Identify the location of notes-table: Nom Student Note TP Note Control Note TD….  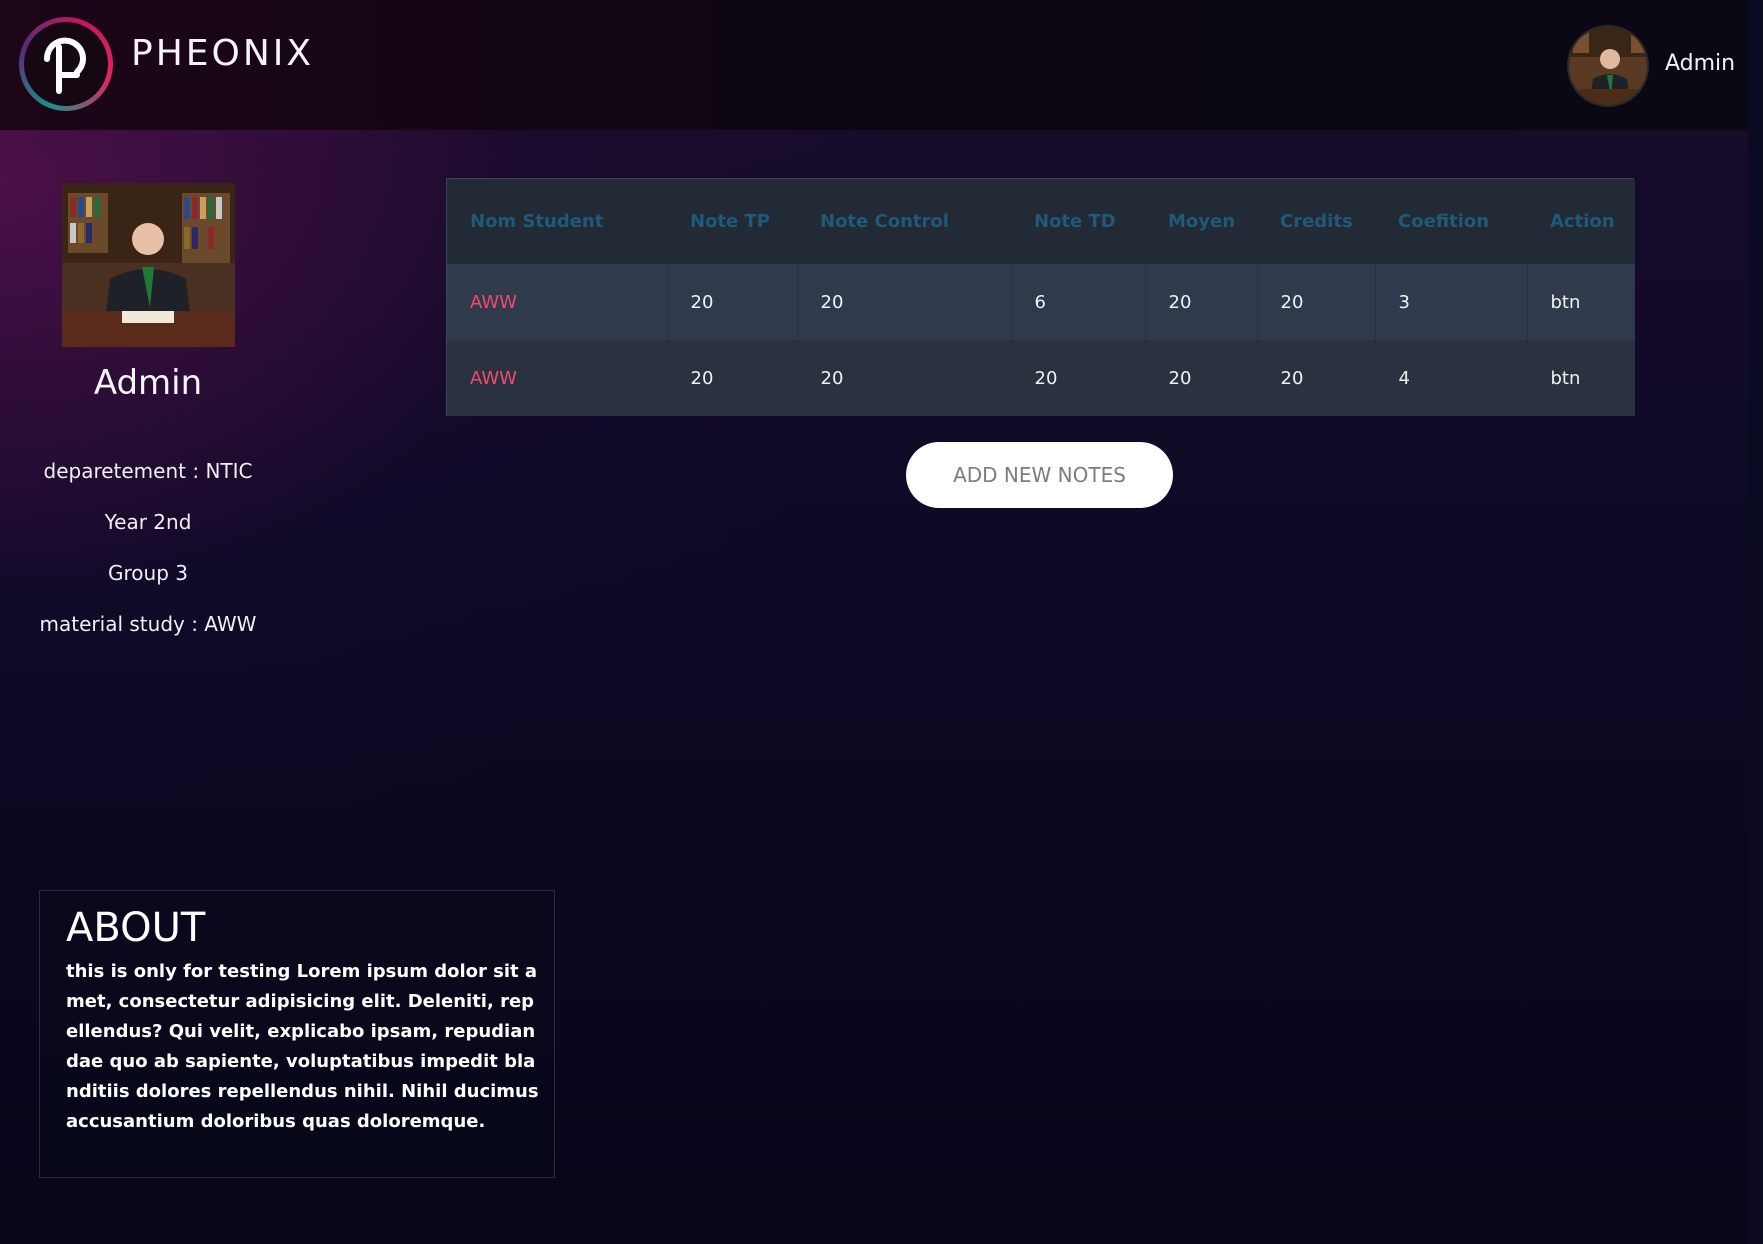
(1040, 297).